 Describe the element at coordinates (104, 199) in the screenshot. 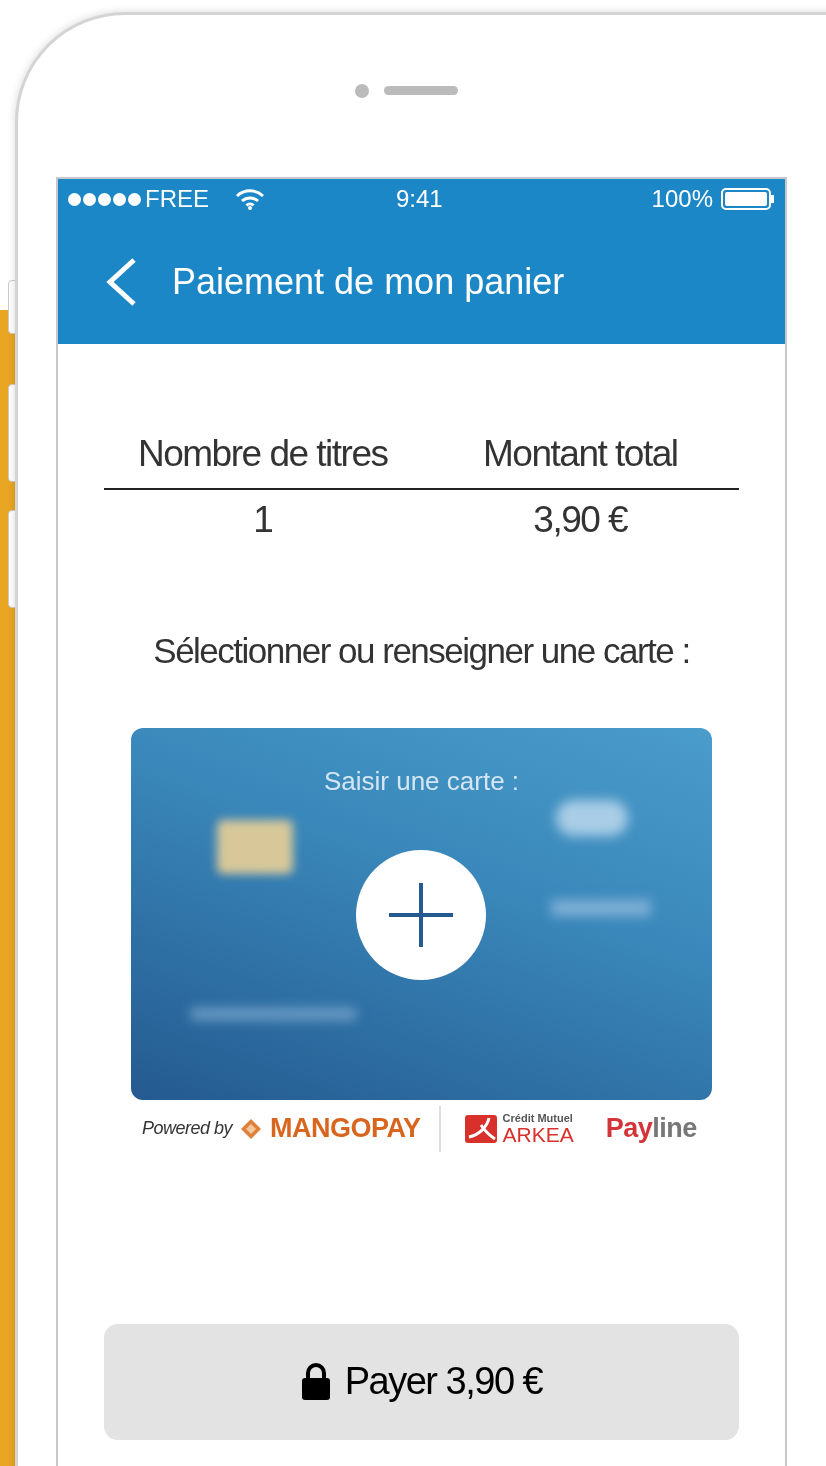

I see `signal-icon` at that location.